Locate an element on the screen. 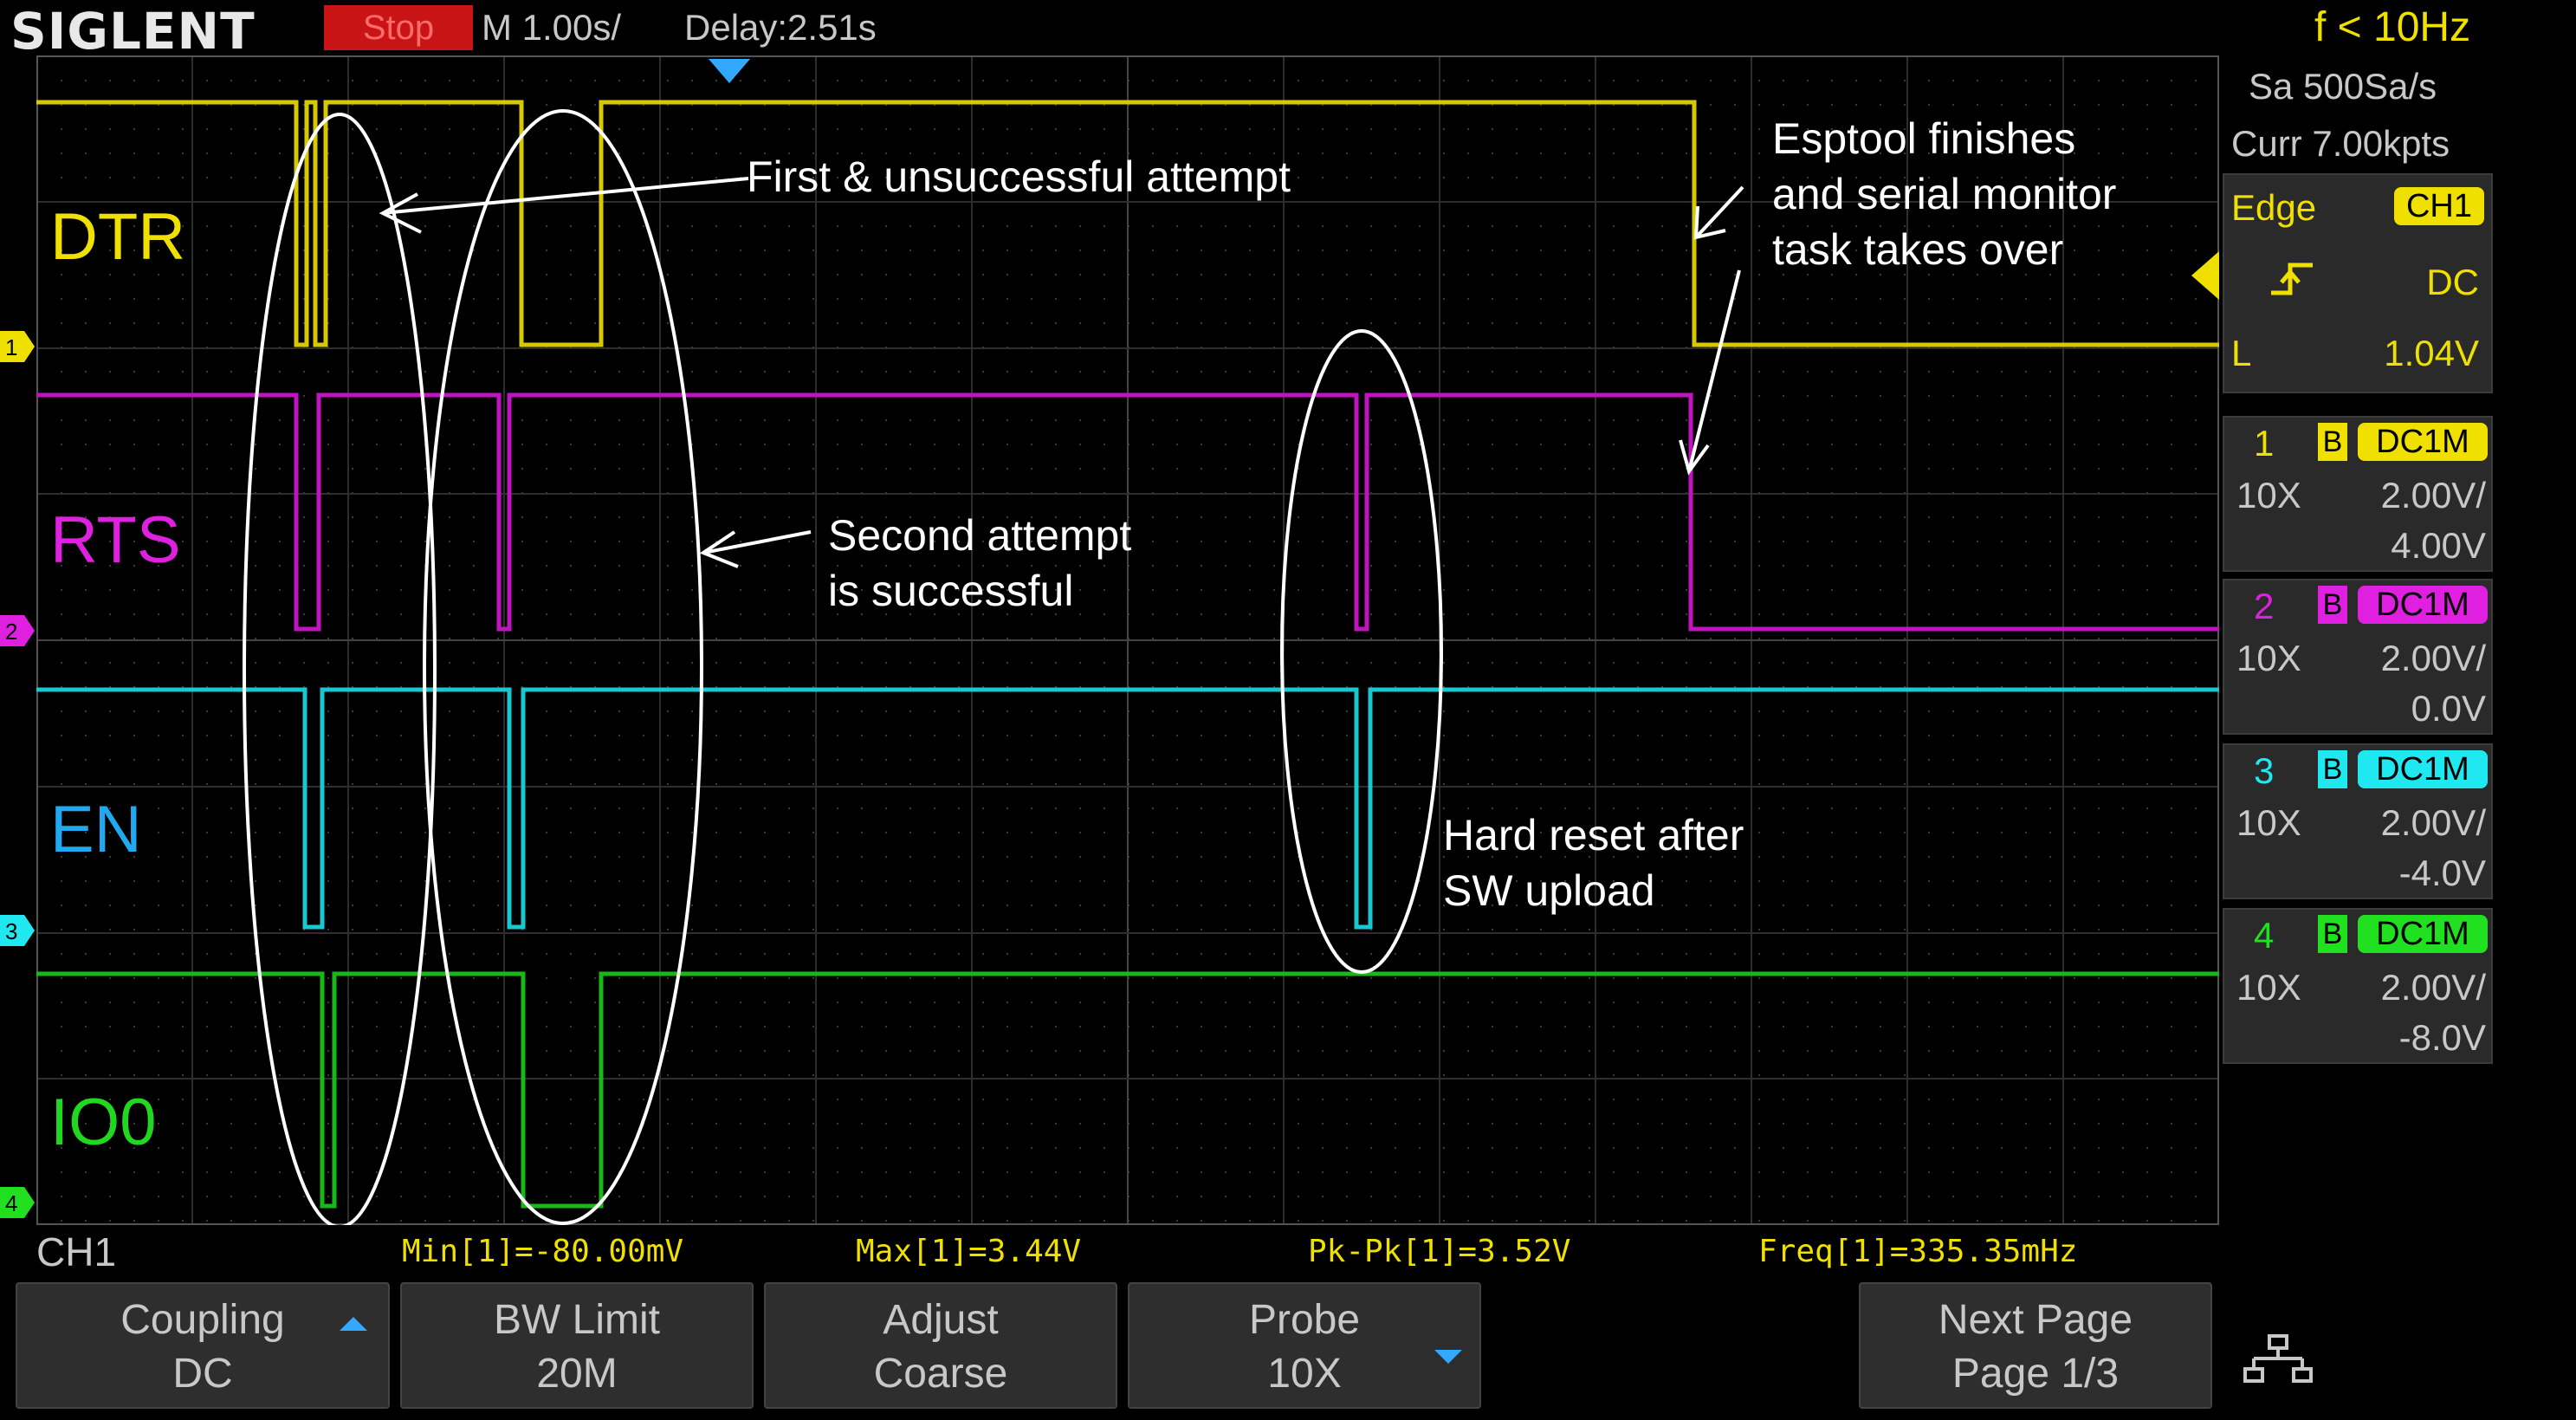  trigger-level-marker-icon is located at coordinates (2205, 275).